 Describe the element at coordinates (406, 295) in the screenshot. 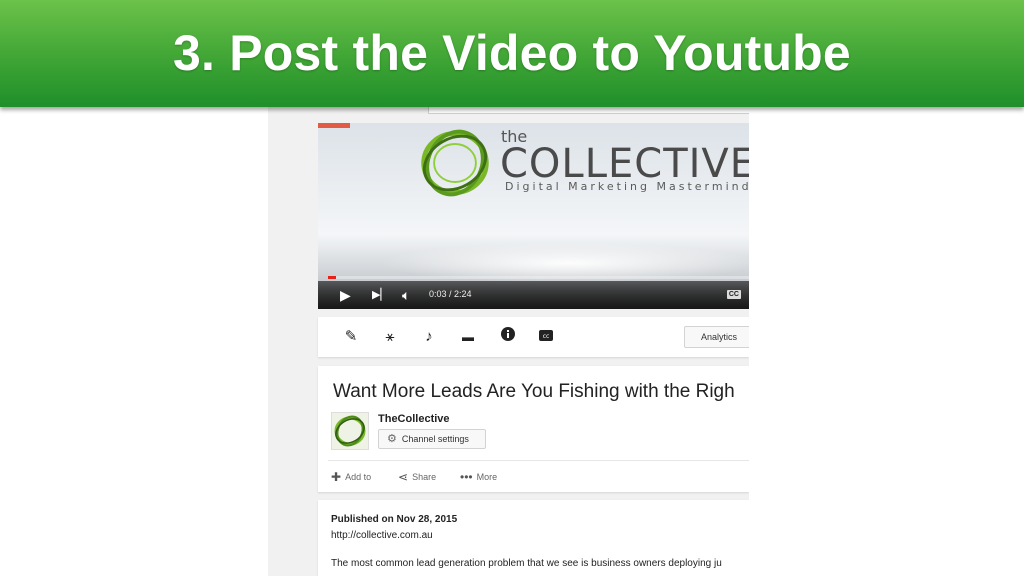

I see `volume-icon: 🔈︎` at that location.